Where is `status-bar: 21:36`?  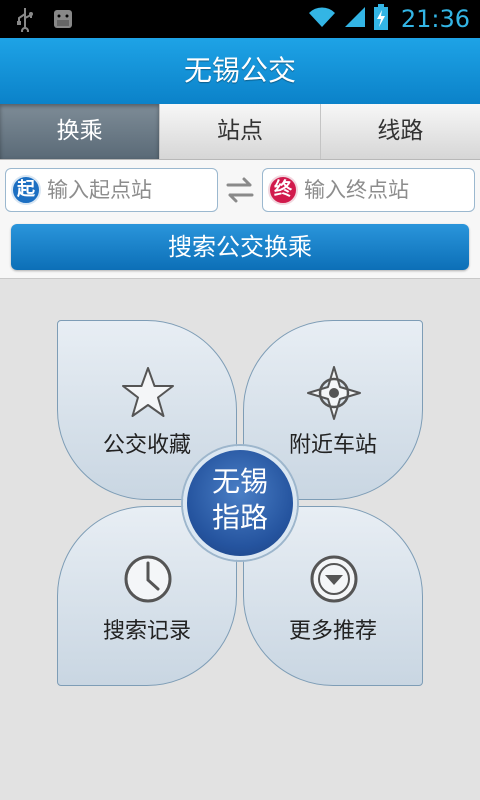 status-bar: 21:36 is located at coordinates (240, 19).